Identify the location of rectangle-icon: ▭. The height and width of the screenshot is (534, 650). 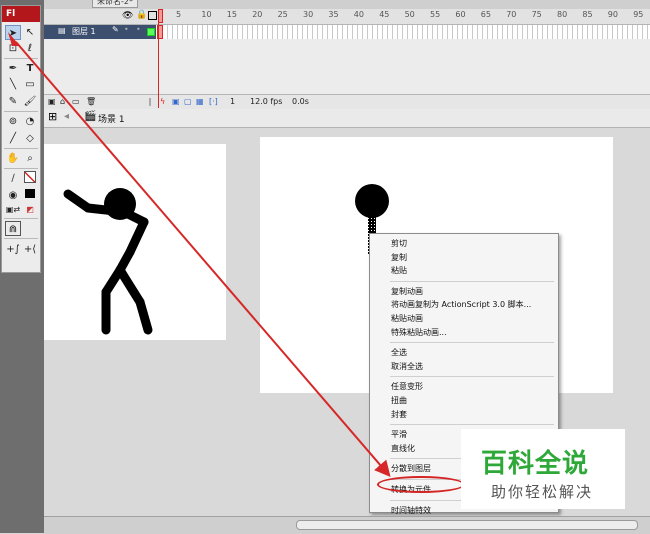
(30, 84).